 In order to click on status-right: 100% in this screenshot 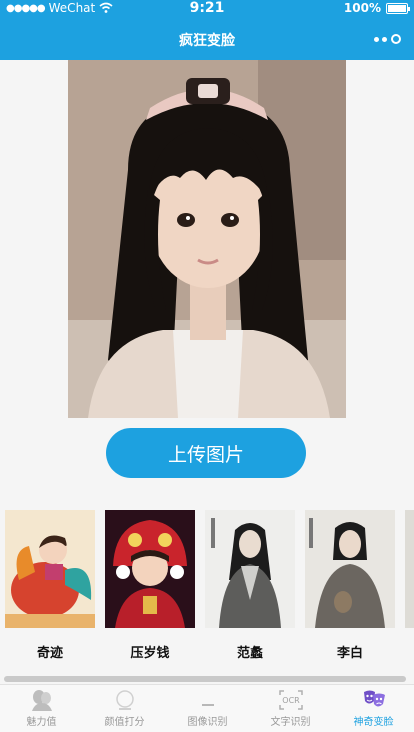, I will do `click(376, 8)`.